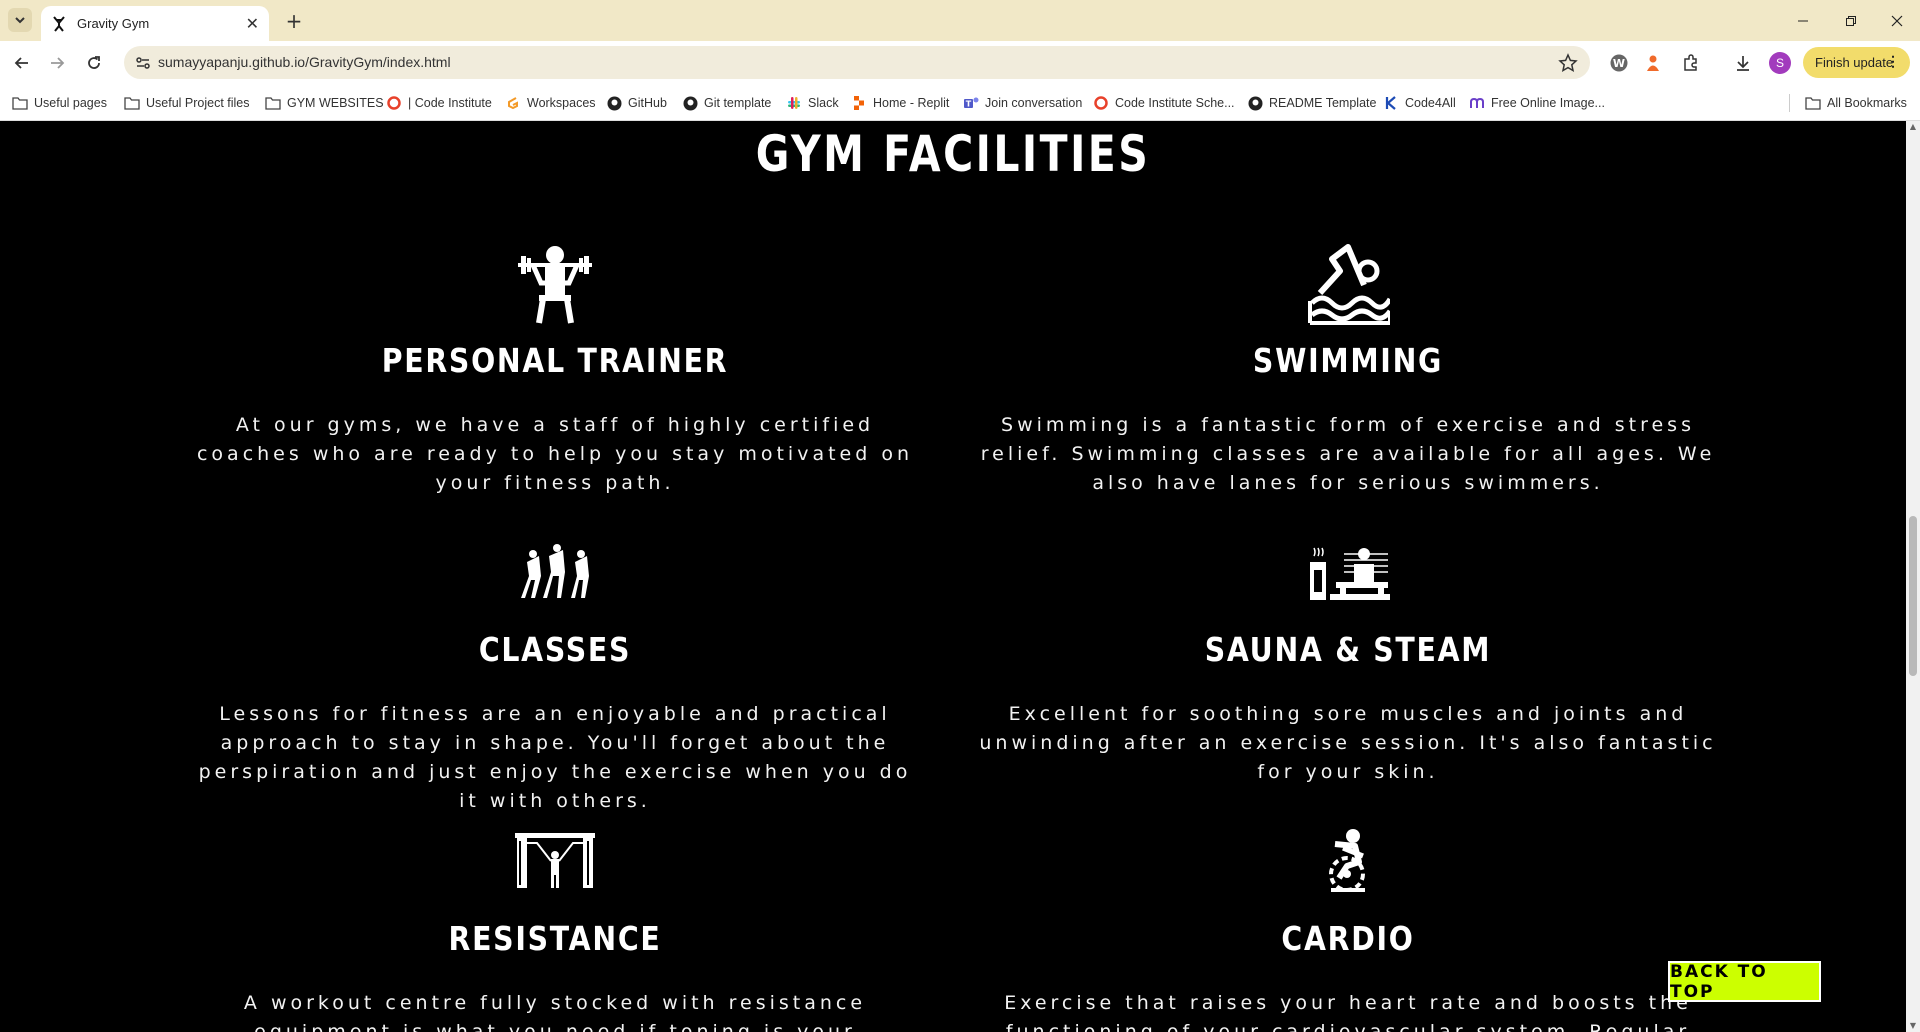 The height and width of the screenshot is (1032, 1920). I want to click on close-window-button, so click(1897, 20).